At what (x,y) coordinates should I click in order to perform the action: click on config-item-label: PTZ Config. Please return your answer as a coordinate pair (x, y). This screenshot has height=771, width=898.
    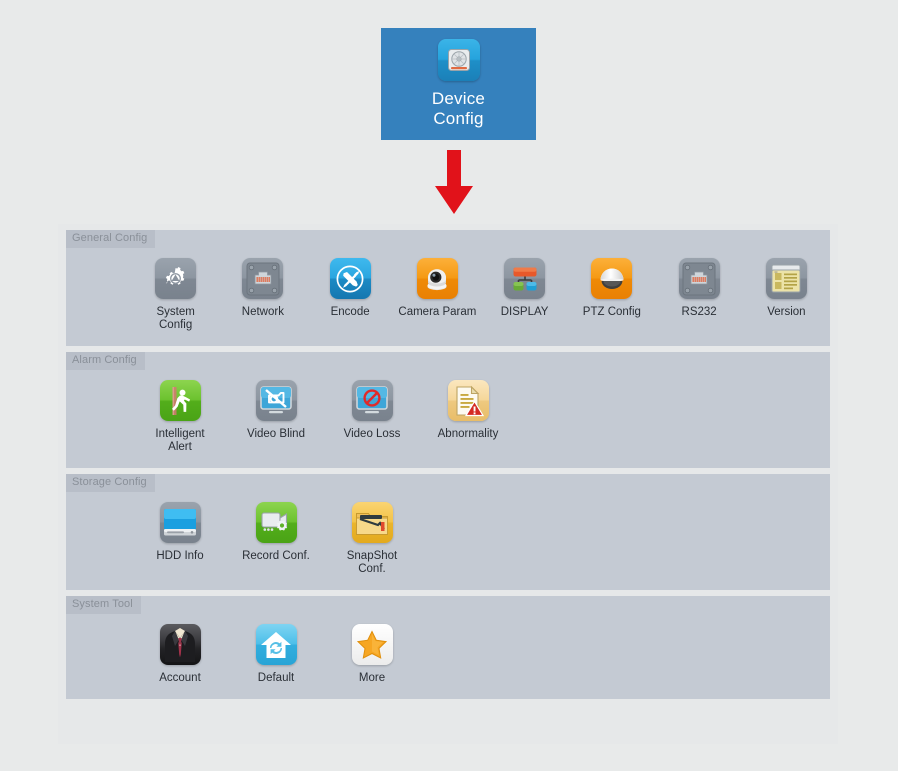
    Looking at the image, I should click on (611, 312).